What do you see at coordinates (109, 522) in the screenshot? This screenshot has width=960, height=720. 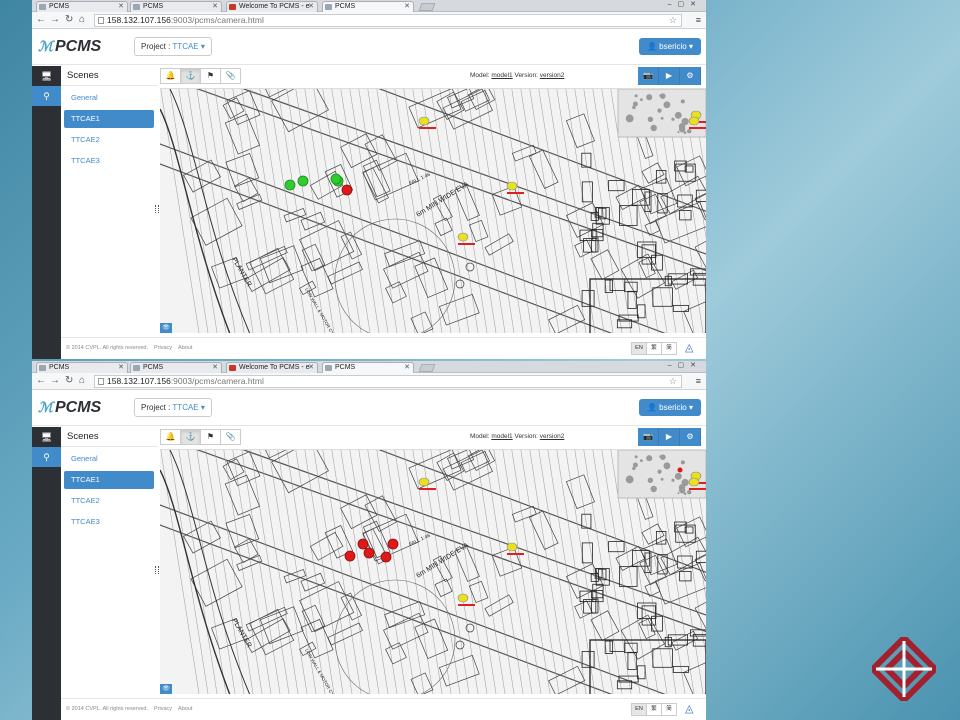 I see `scene-item: TTCAE3` at bounding box center [109, 522].